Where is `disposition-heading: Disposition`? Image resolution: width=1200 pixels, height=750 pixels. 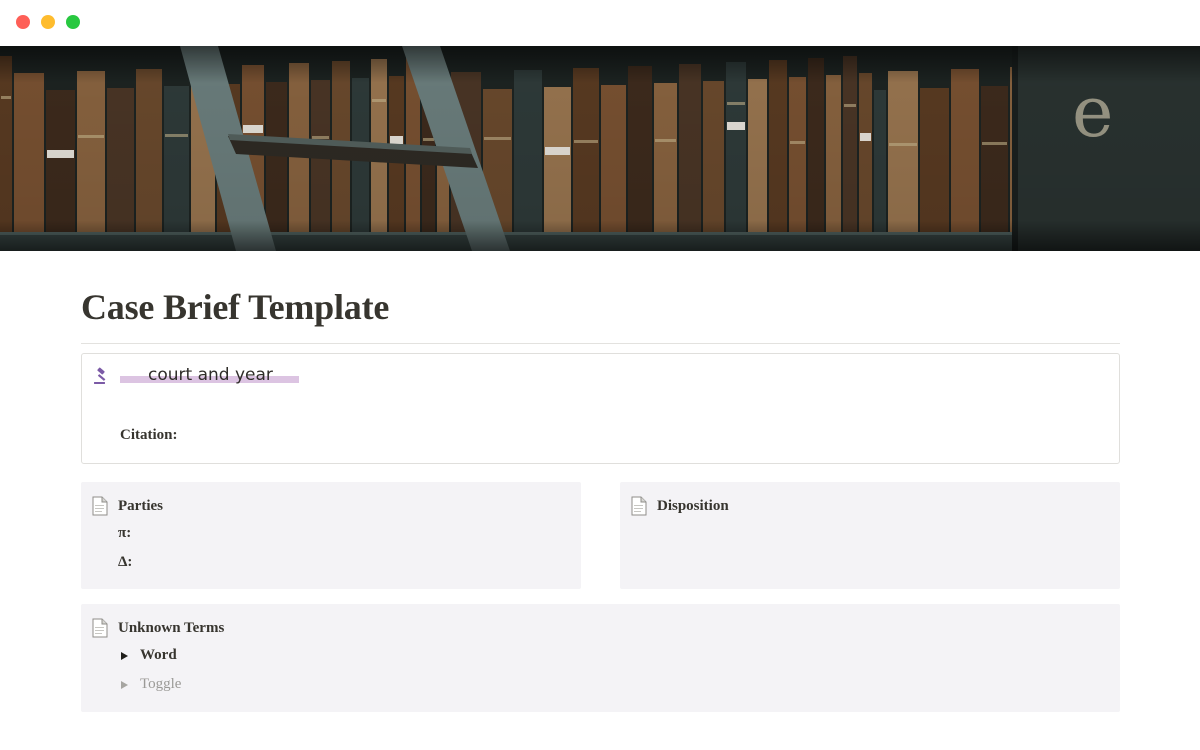 disposition-heading: Disposition is located at coordinates (693, 506).